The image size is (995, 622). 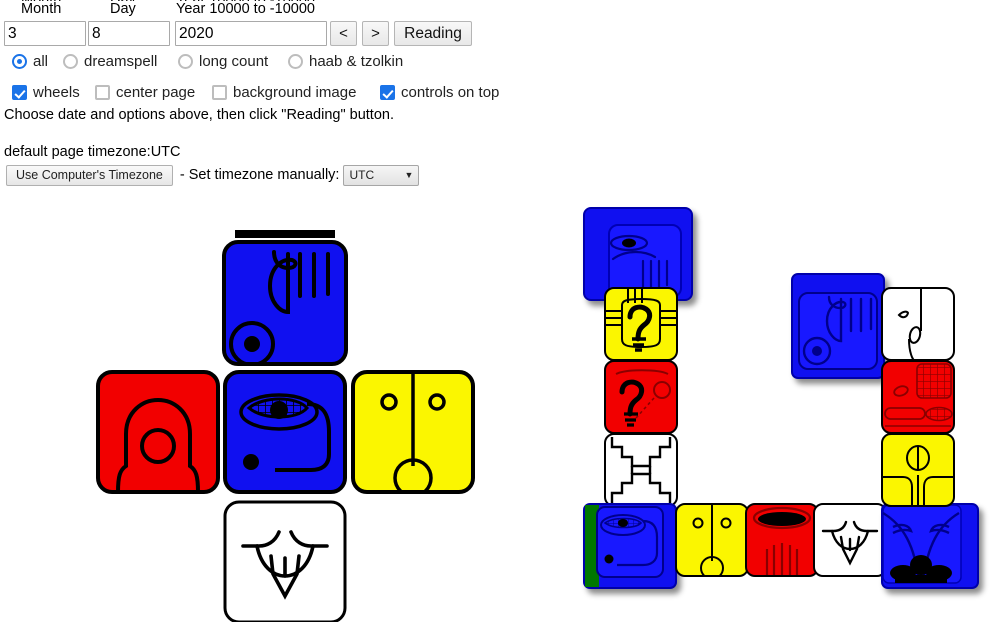 What do you see at coordinates (285, 432) in the screenshot?
I see `left-cluster-cell-center` at bounding box center [285, 432].